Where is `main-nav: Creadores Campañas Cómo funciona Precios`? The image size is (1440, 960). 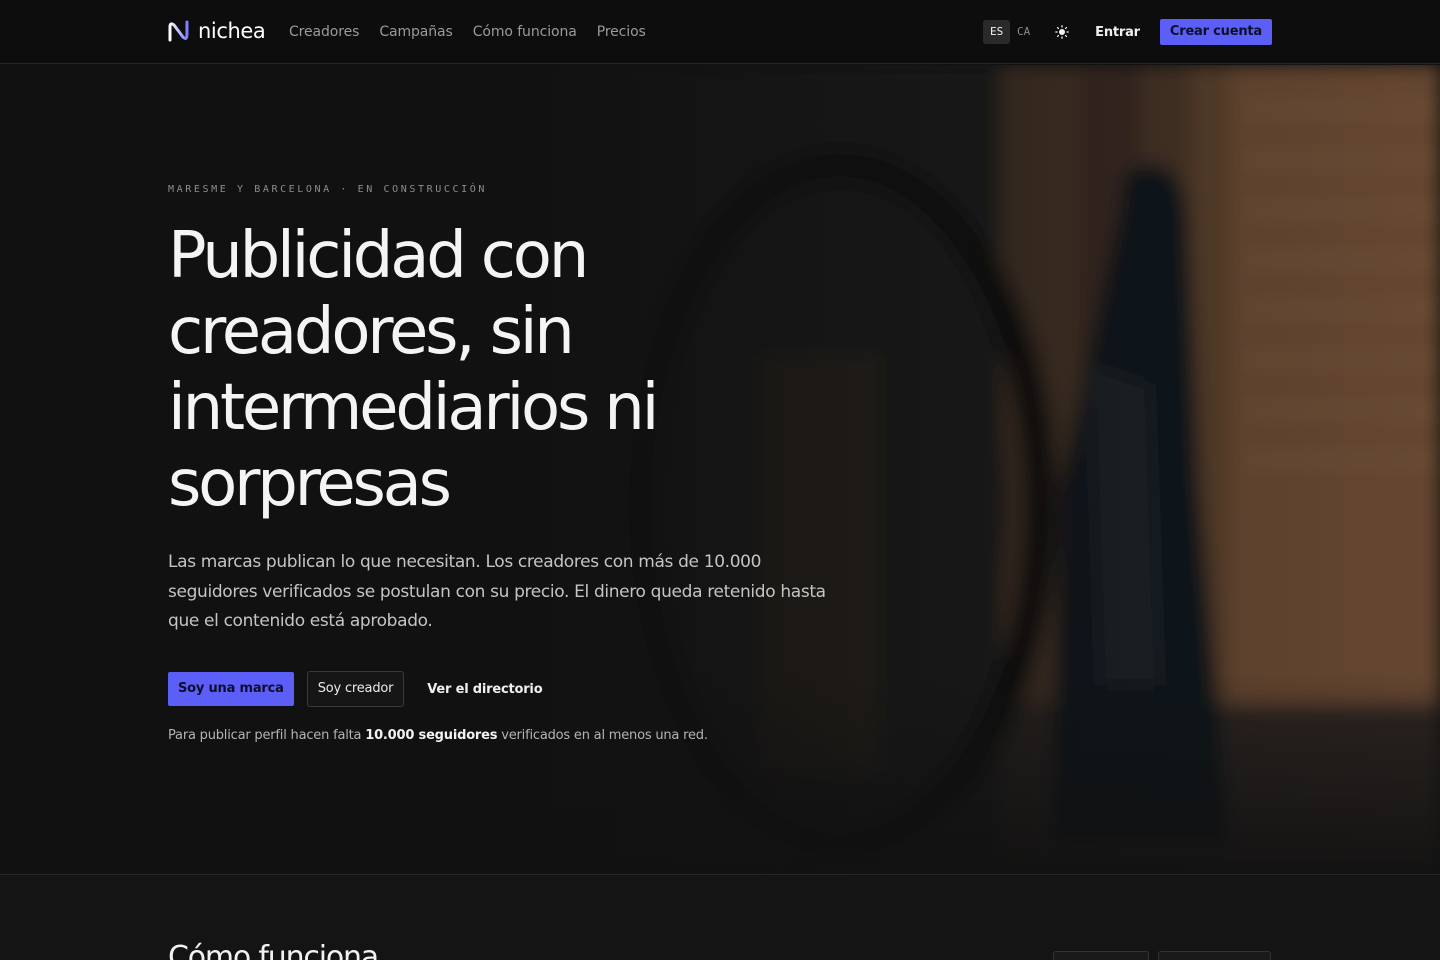 main-nav: Creadores Campañas Cómo funciona Precios is located at coordinates (477, 32).